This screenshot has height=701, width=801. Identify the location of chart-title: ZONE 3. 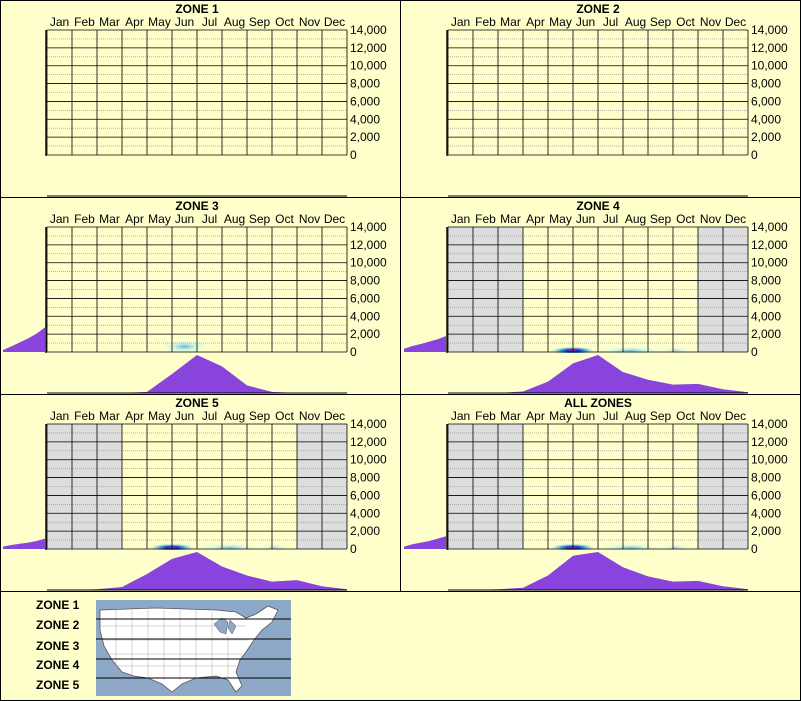
(197, 206).